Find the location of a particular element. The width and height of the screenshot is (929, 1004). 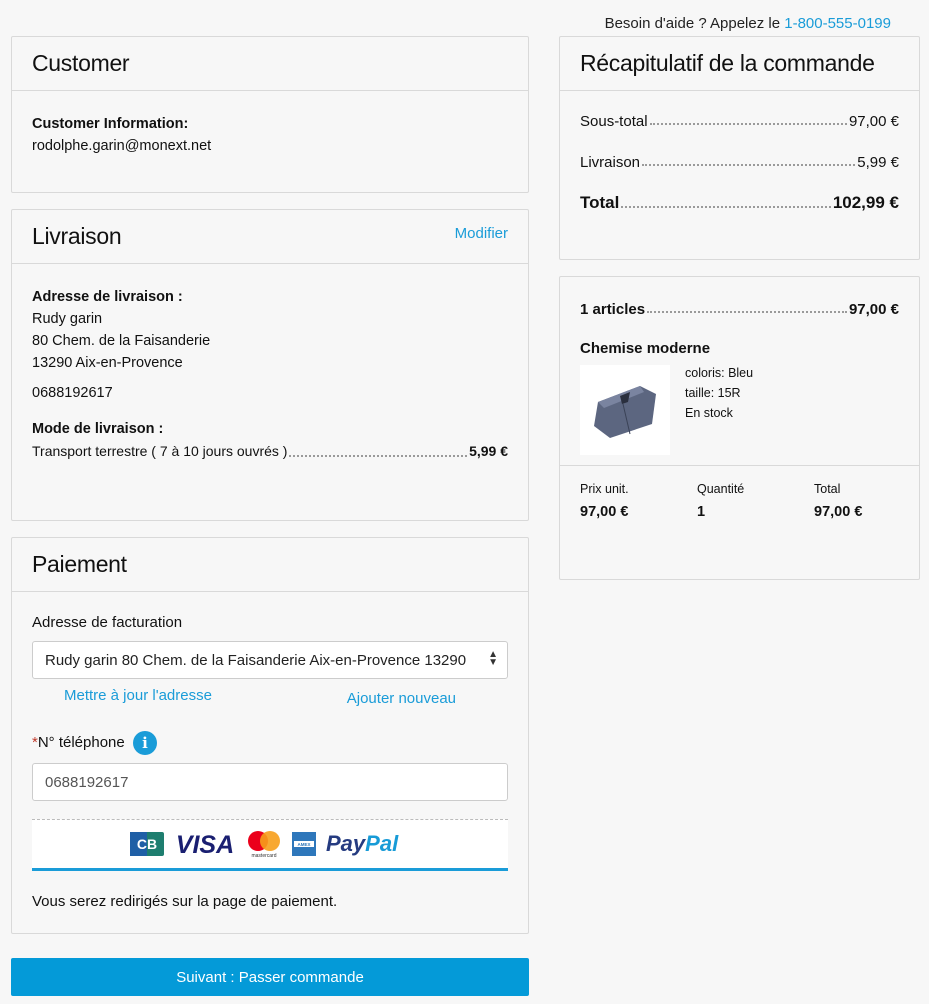

total-label: Total is located at coordinates (600, 202).